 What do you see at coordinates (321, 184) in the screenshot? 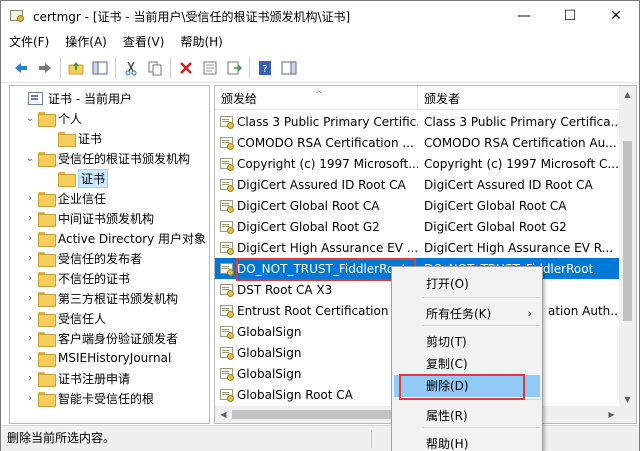
I see `issued-to-text: DigiCert Assured ID Root CA` at bounding box center [321, 184].